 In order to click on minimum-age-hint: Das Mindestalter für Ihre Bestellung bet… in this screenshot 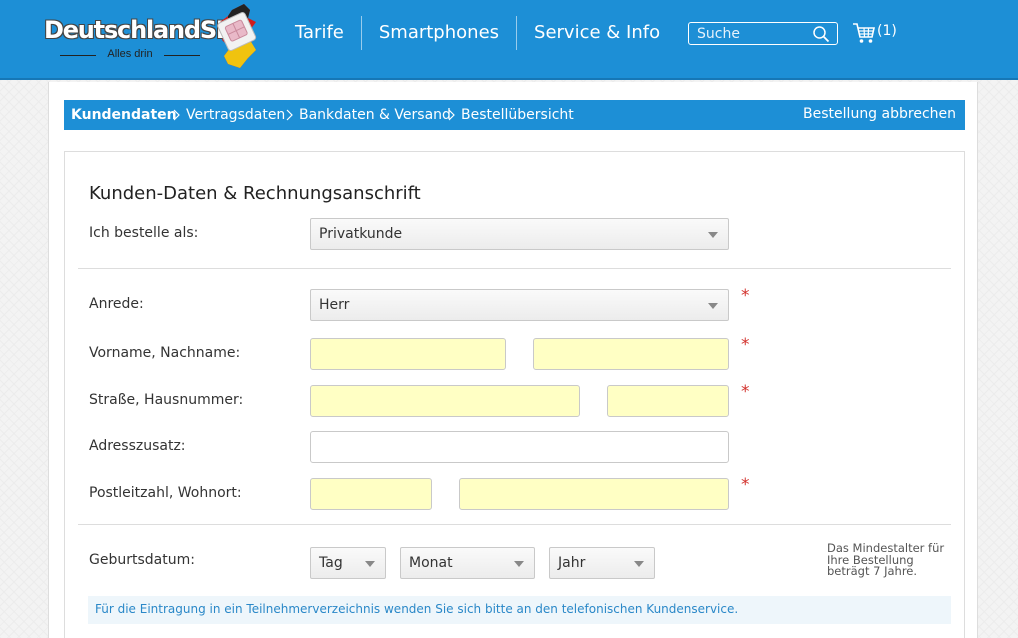, I will do `click(886, 559)`.